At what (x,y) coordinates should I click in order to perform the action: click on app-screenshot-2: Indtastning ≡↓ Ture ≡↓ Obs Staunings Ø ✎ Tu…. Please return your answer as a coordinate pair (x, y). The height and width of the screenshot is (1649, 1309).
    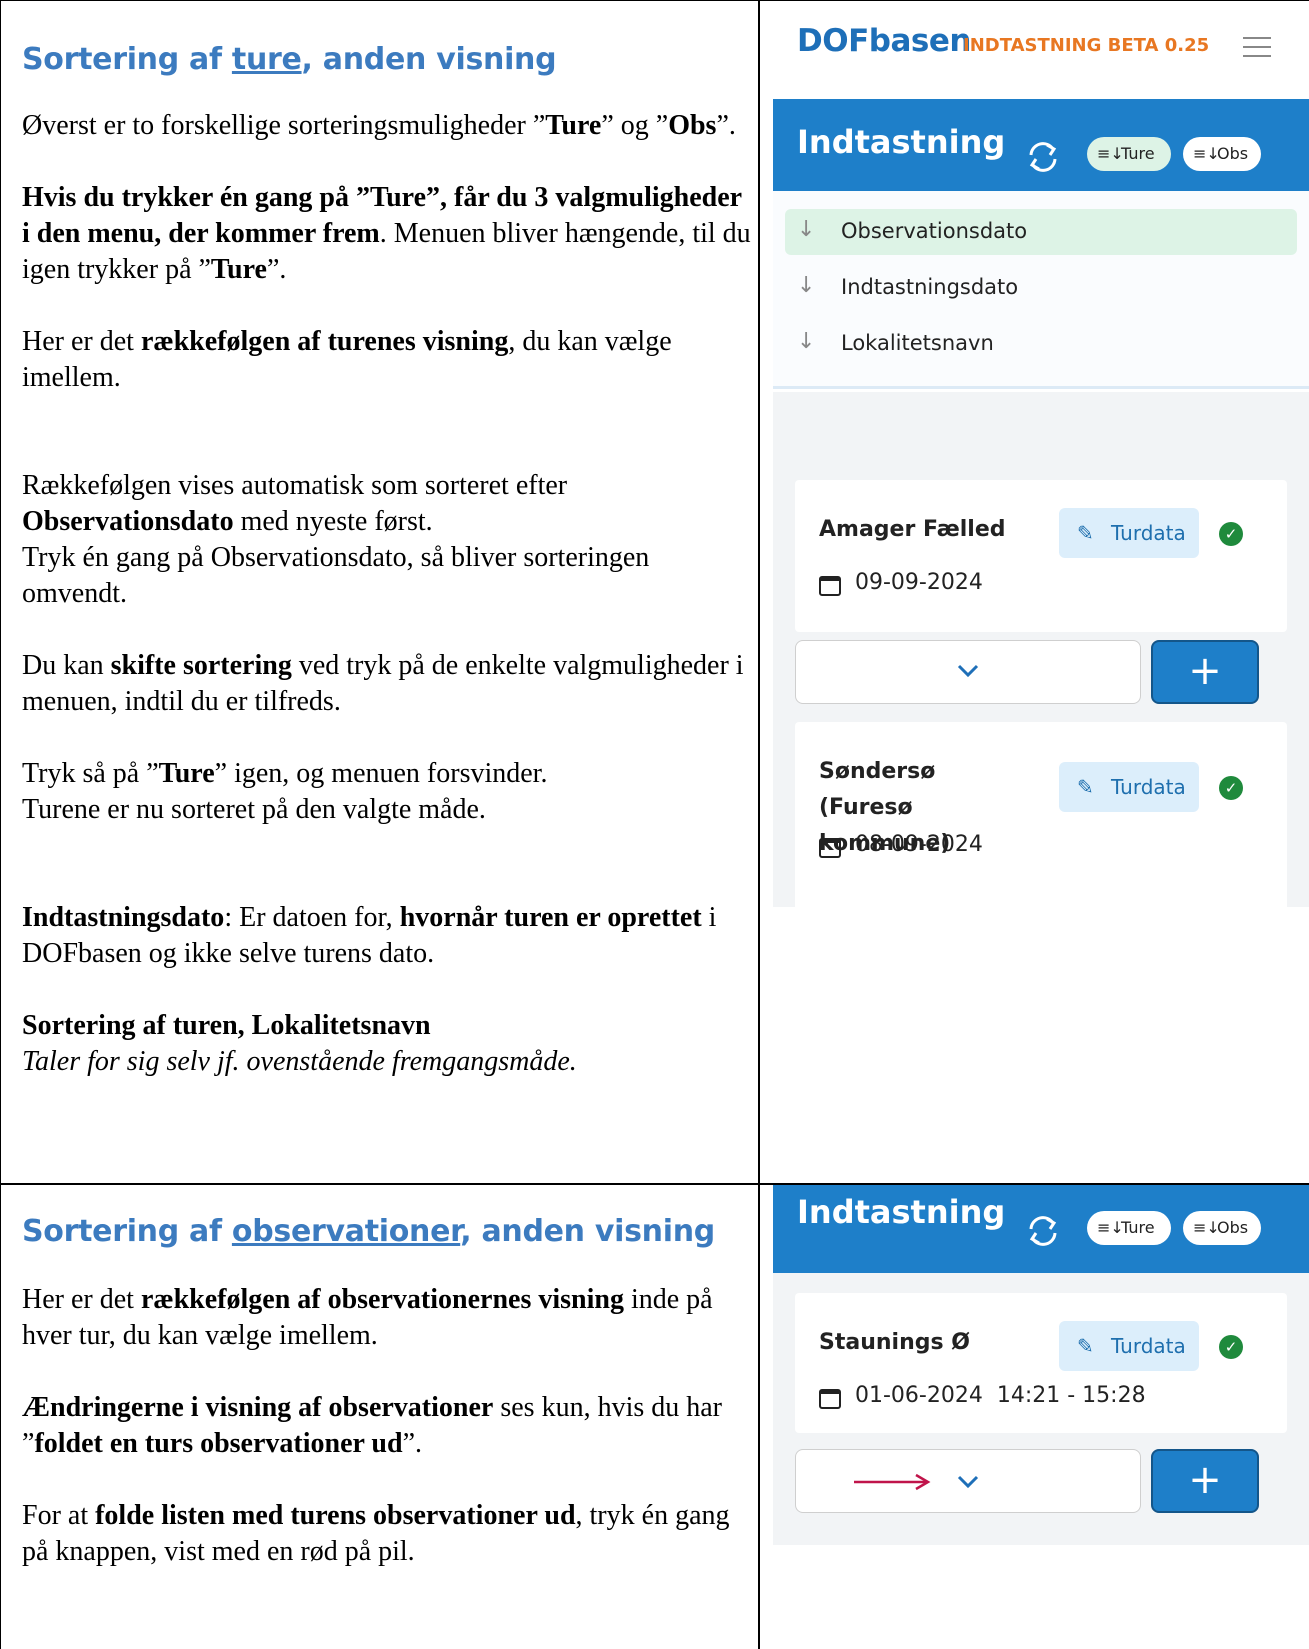
    Looking at the image, I should click on (1041, 1365).